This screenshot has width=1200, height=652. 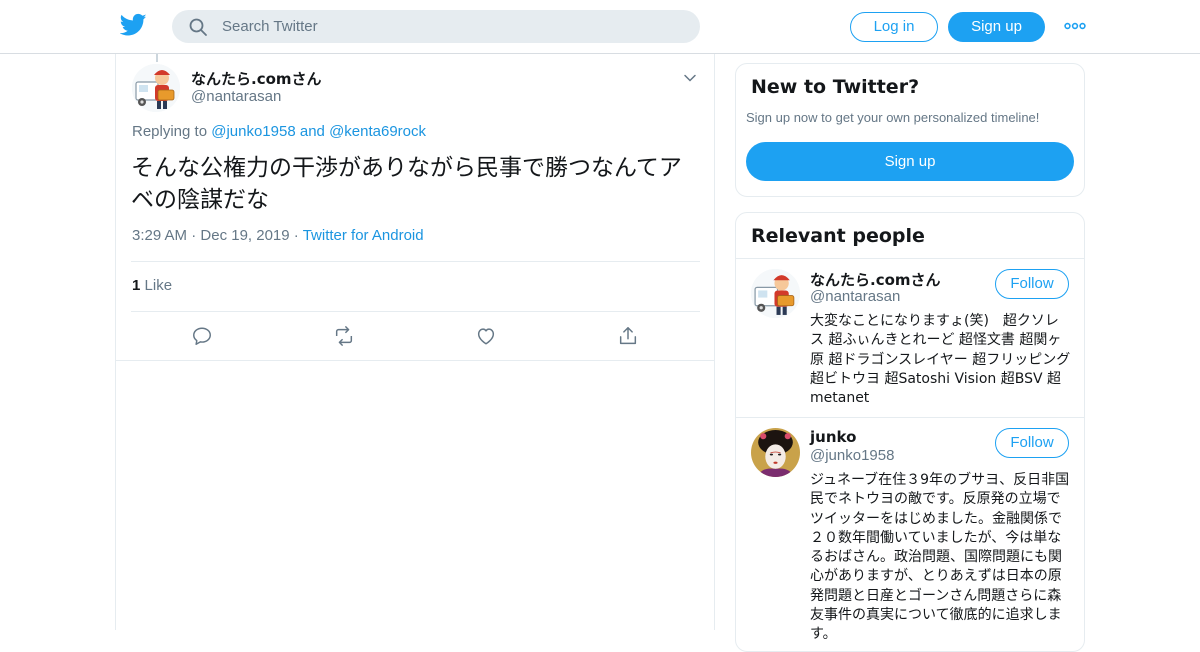 What do you see at coordinates (363, 235) in the screenshot?
I see `tweet-source-link: Twitter for Android` at bounding box center [363, 235].